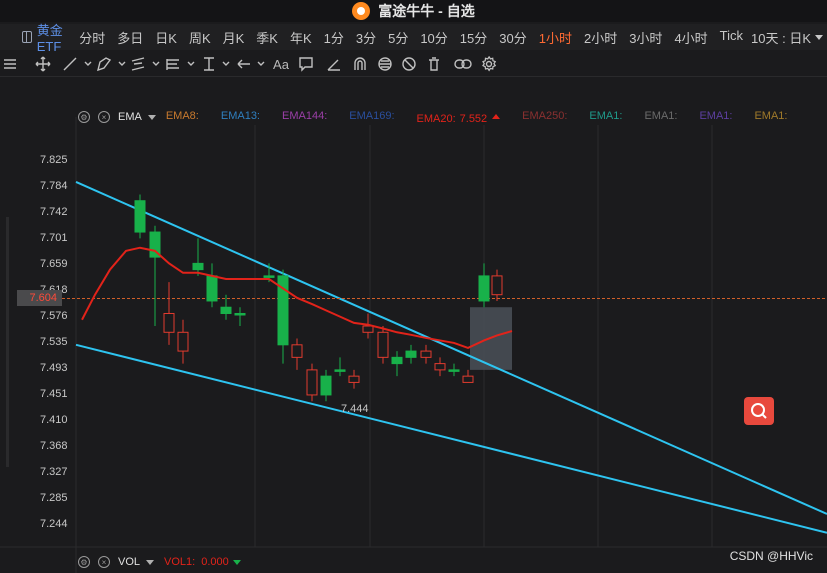 The height and width of the screenshot is (573, 827). I want to click on price-tick-label: 7.535, so click(54, 341).